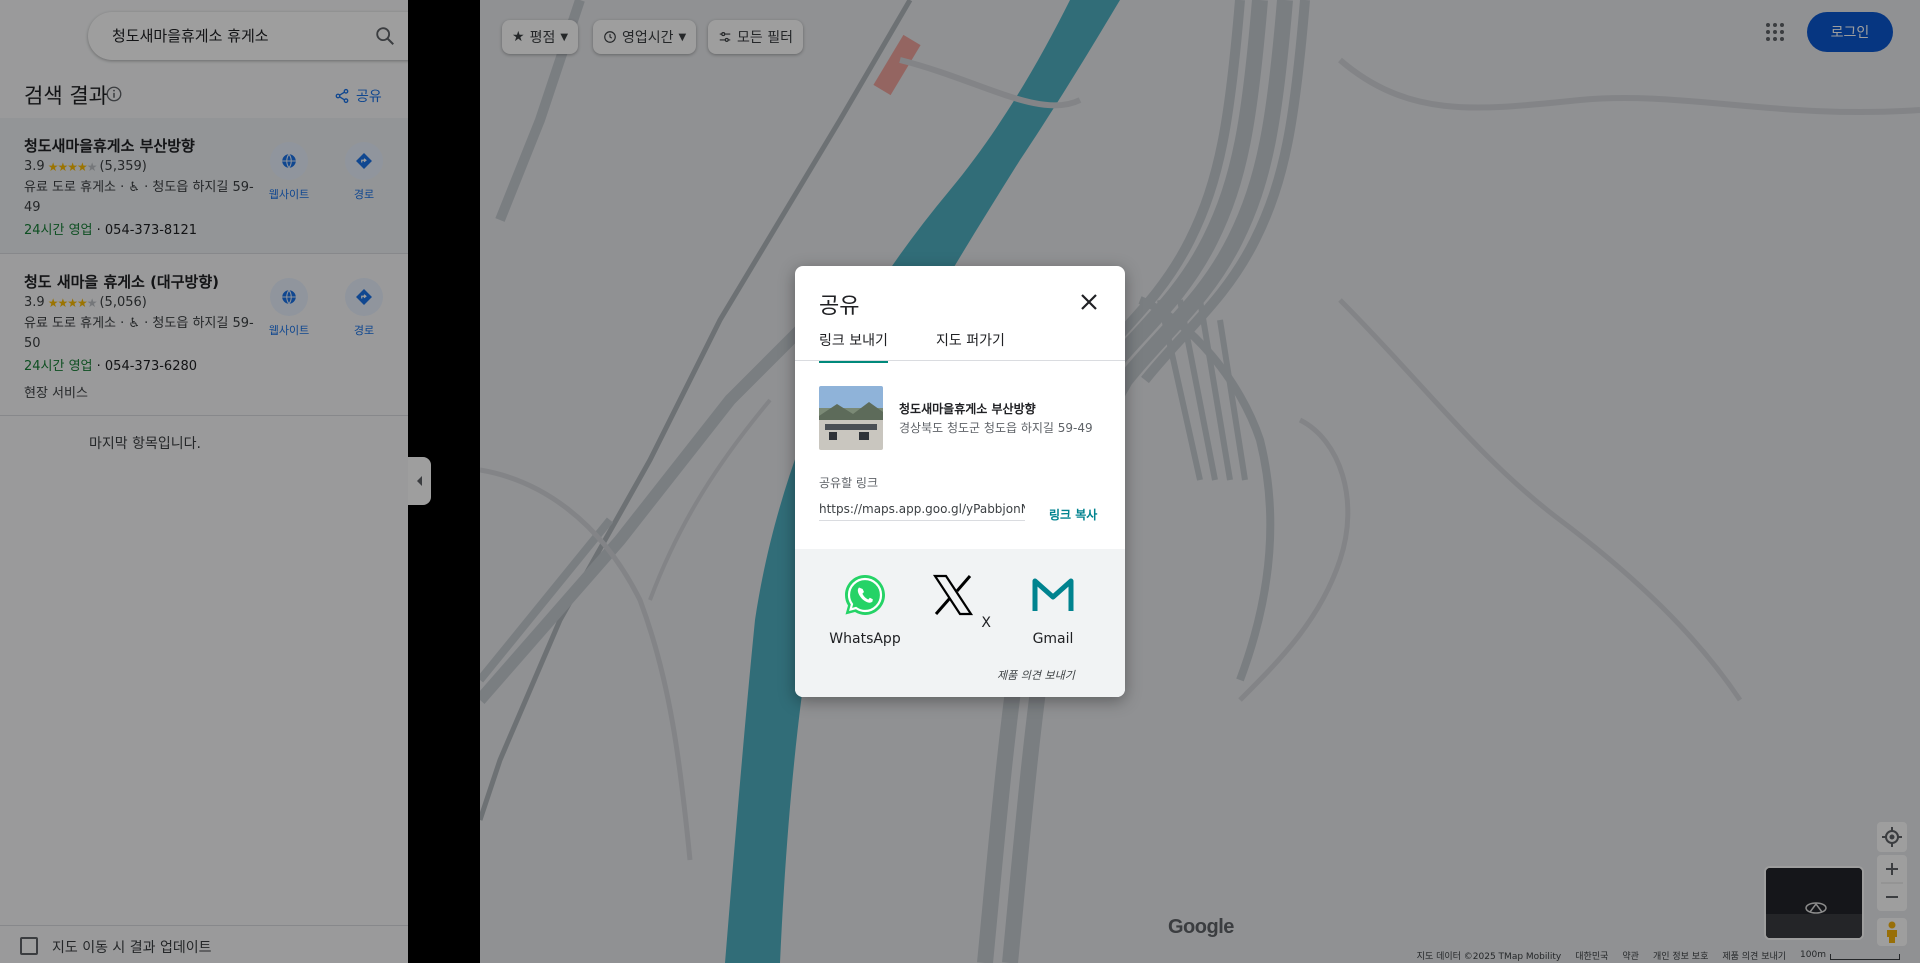 This screenshot has width=1920, height=963. Describe the element at coordinates (1053, 639) in the screenshot. I see `gmail-label: Gmail` at that location.